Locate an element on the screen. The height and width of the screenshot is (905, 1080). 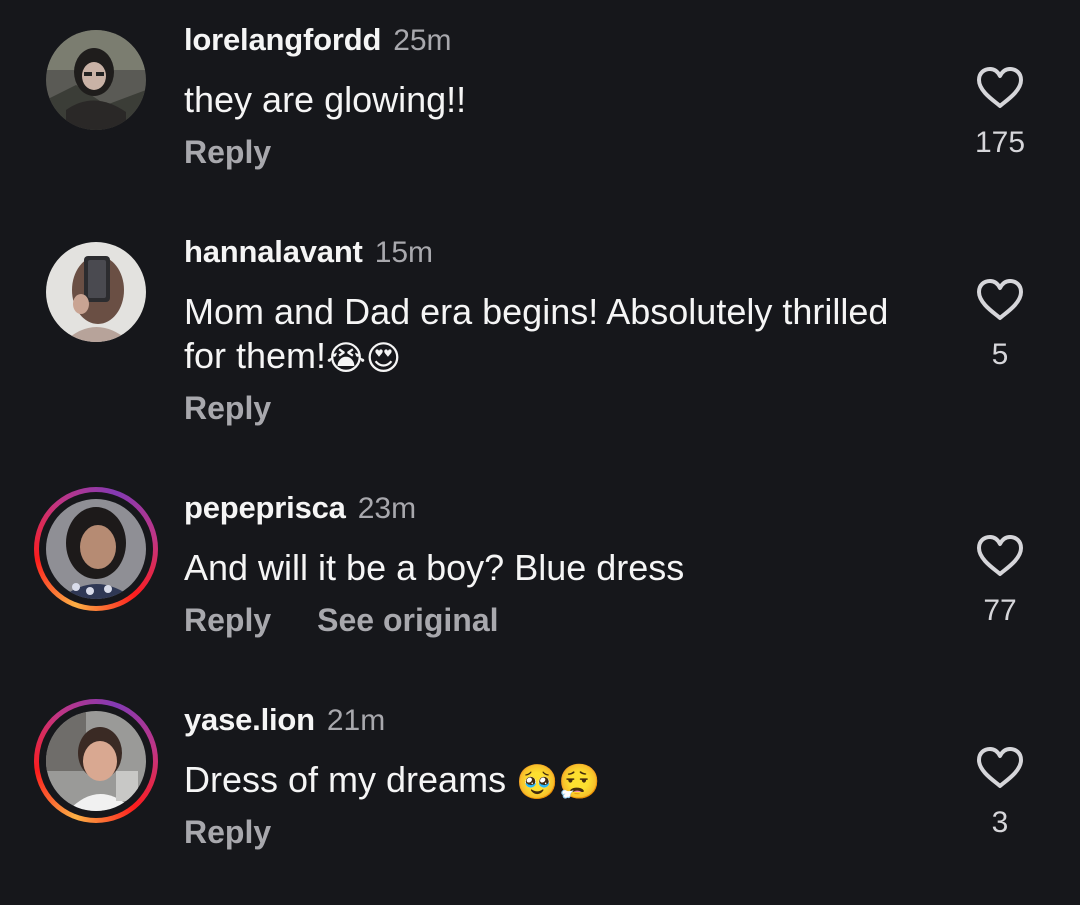
emoji: 😭😍 is located at coordinates (364, 358).